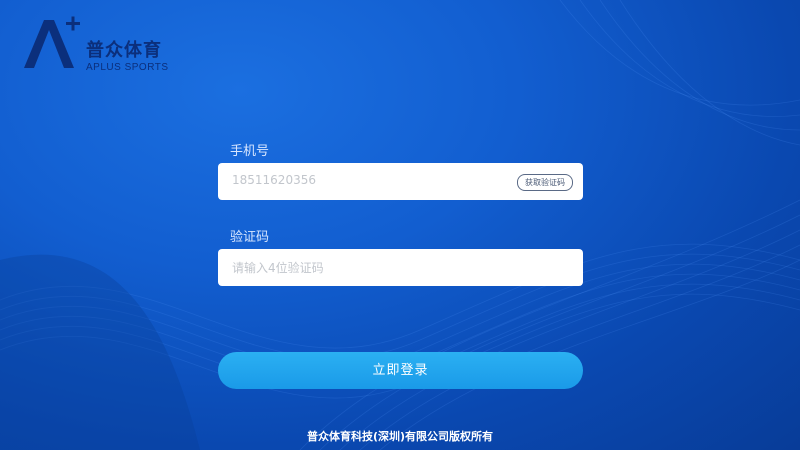  I want to click on phone-input: 18511620356 获取验证码, so click(400, 181).